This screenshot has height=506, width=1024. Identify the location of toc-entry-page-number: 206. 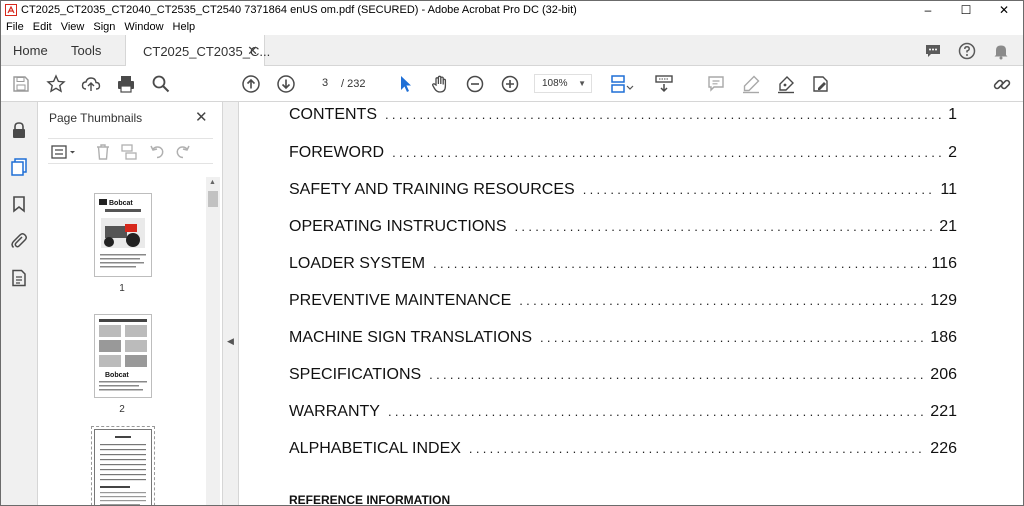
(943, 374).